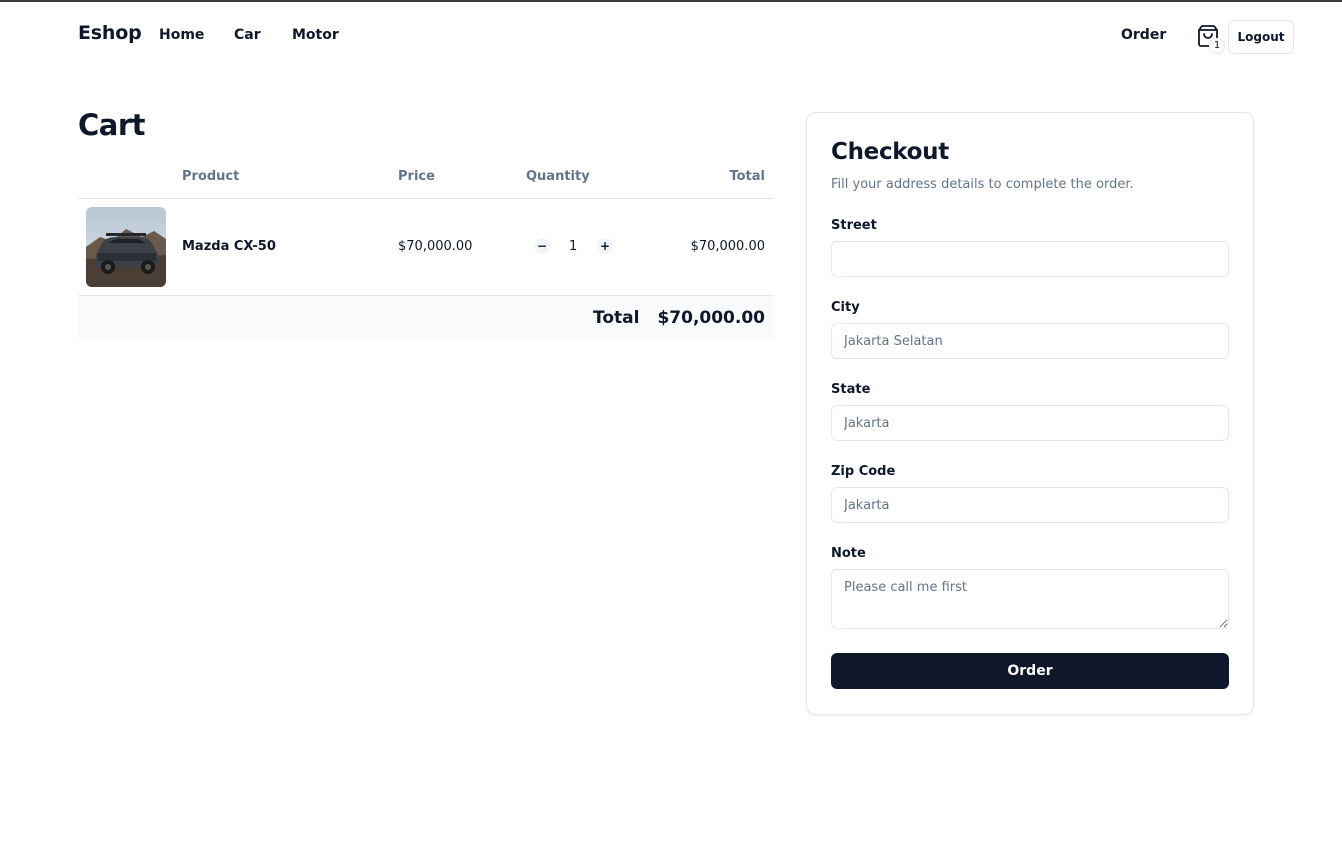  Describe the element at coordinates (616, 318) in the screenshot. I see `cart-total-label: Total` at that location.